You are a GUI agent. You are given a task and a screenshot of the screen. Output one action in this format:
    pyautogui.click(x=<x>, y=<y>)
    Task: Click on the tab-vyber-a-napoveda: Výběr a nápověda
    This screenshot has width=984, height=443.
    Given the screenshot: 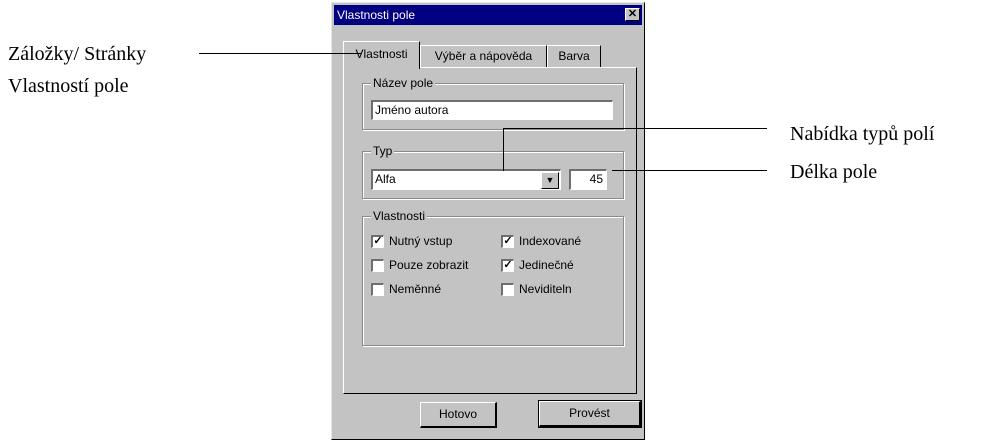 What is the action you would take?
    pyautogui.click(x=483, y=56)
    